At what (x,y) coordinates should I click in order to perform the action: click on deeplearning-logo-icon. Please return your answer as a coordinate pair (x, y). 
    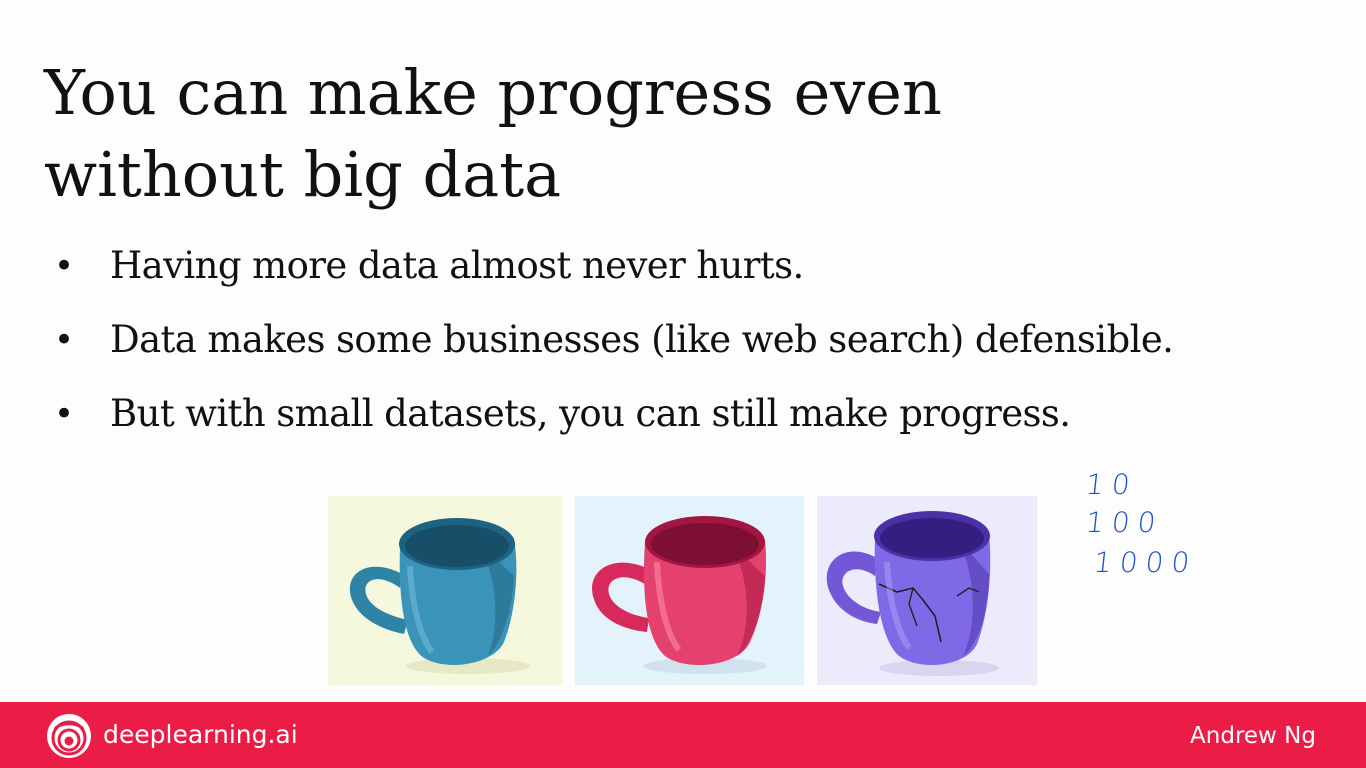
    Looking at the image, I should click on (69, 736).